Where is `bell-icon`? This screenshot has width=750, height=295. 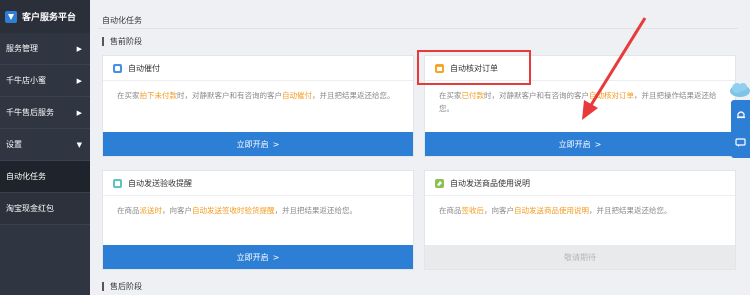 bell-icon is located at coordinates (741, 115).